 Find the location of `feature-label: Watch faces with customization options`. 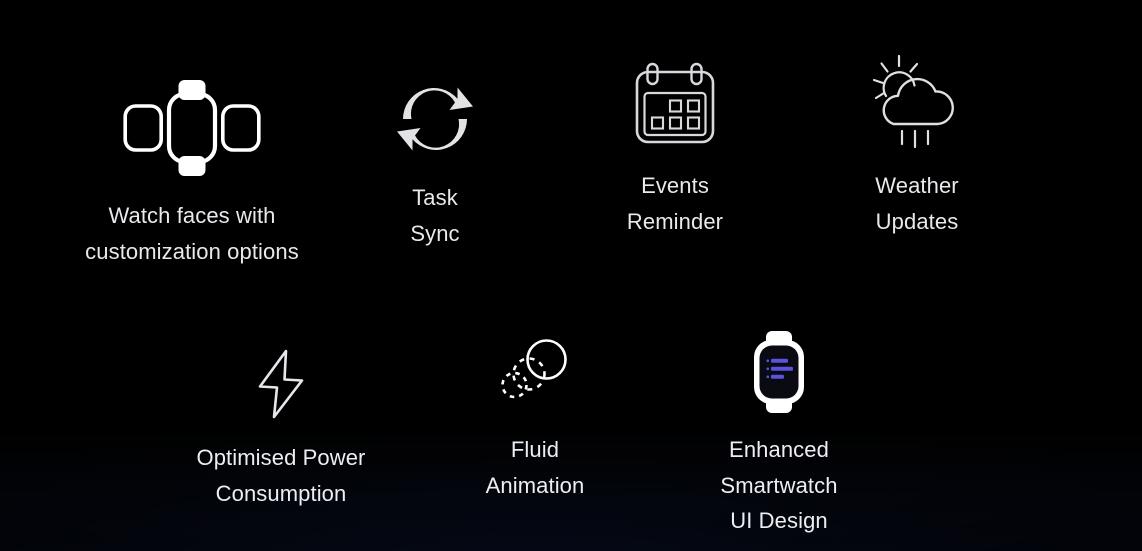

feature-label: Watch faces with customization options is located at coordinates (192, 233).